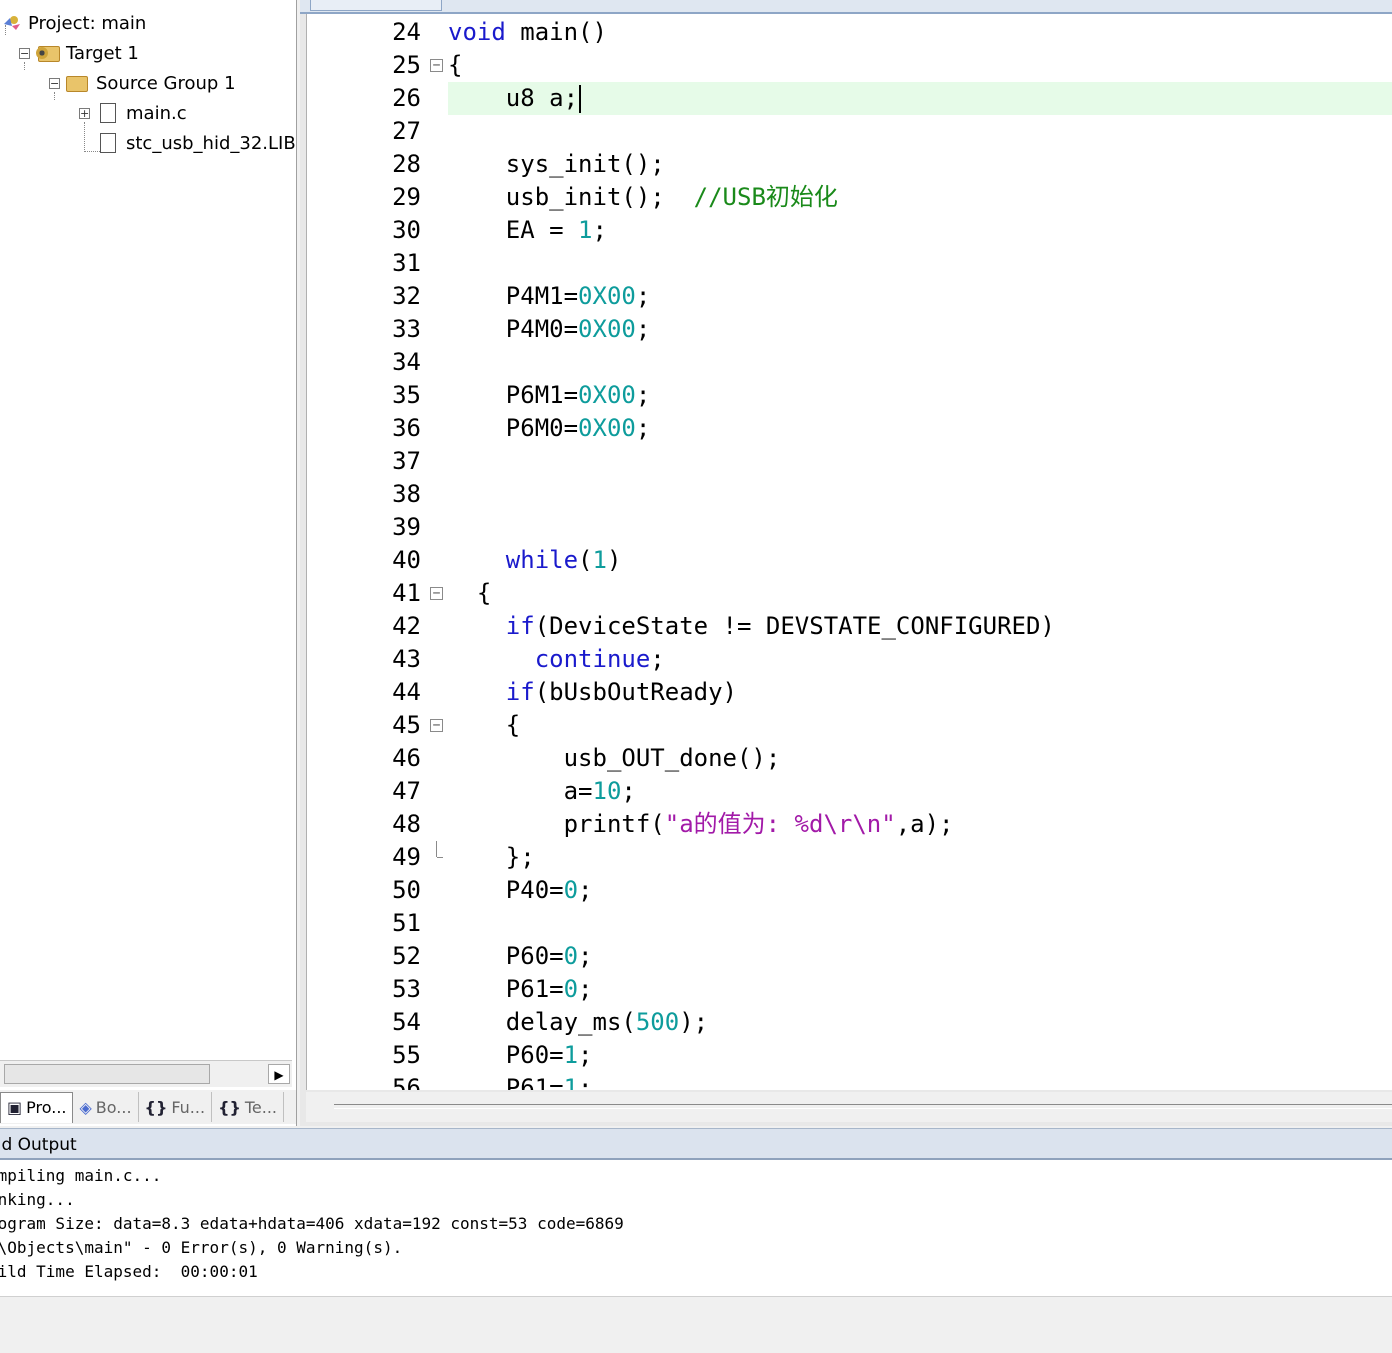 Image resolution: width=1392 pixels, height=1353 pixels. What do you see at coordinates (849, 197) in the screenshot?
I see `code-line: 29 usb_init(); //USB初始化` at bounding box center [849, 197].